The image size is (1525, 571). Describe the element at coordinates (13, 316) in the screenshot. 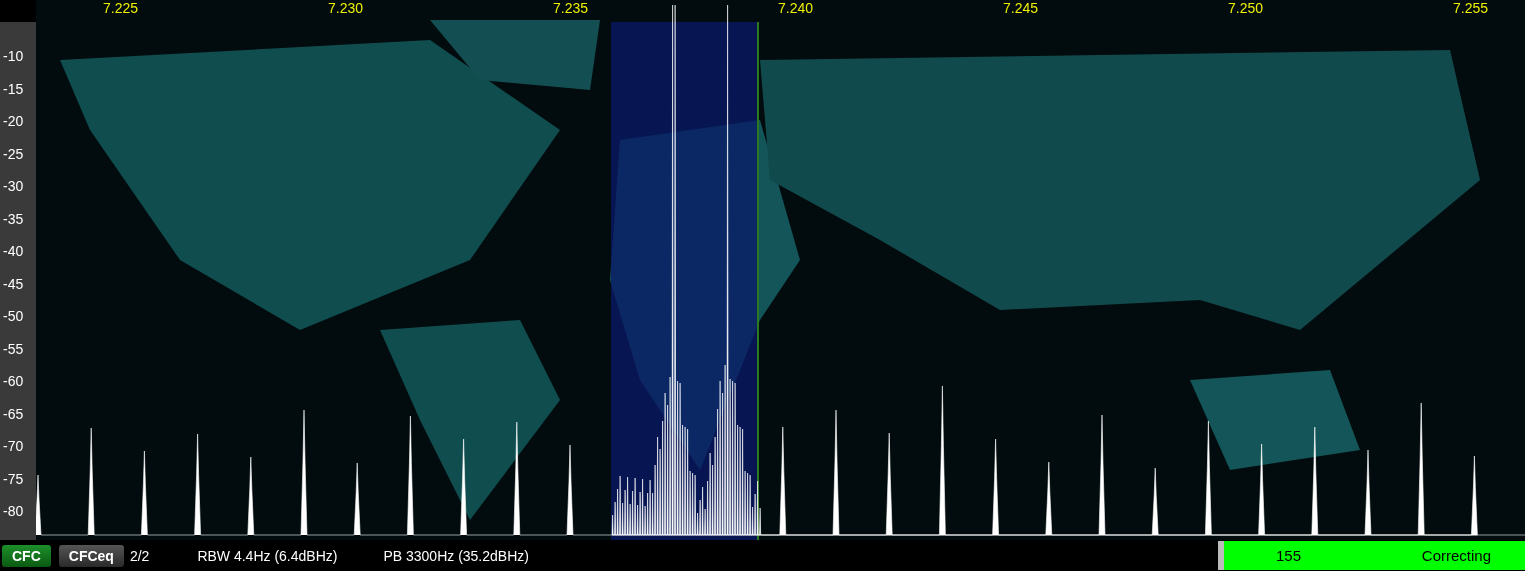

I see `level-label: -50` at that location.